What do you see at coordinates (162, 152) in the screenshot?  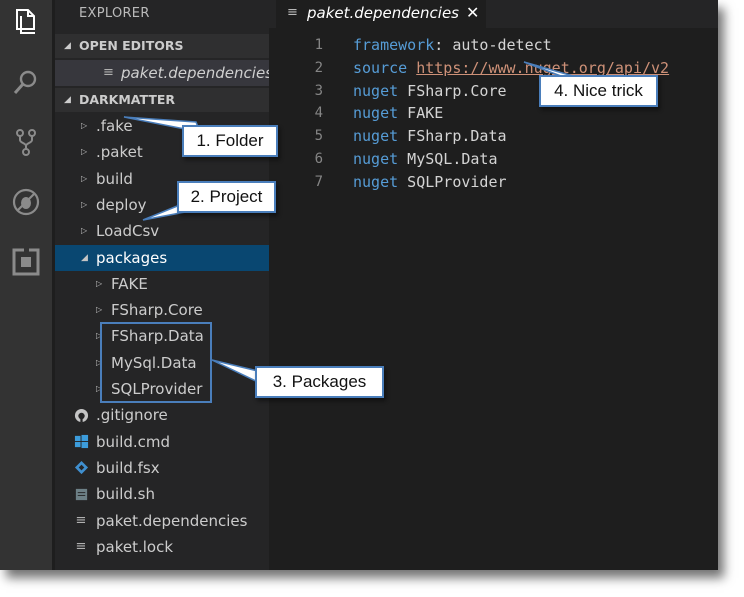 I see `tree-item-paket: ▷ .paket` at bounding box center [162, 152].